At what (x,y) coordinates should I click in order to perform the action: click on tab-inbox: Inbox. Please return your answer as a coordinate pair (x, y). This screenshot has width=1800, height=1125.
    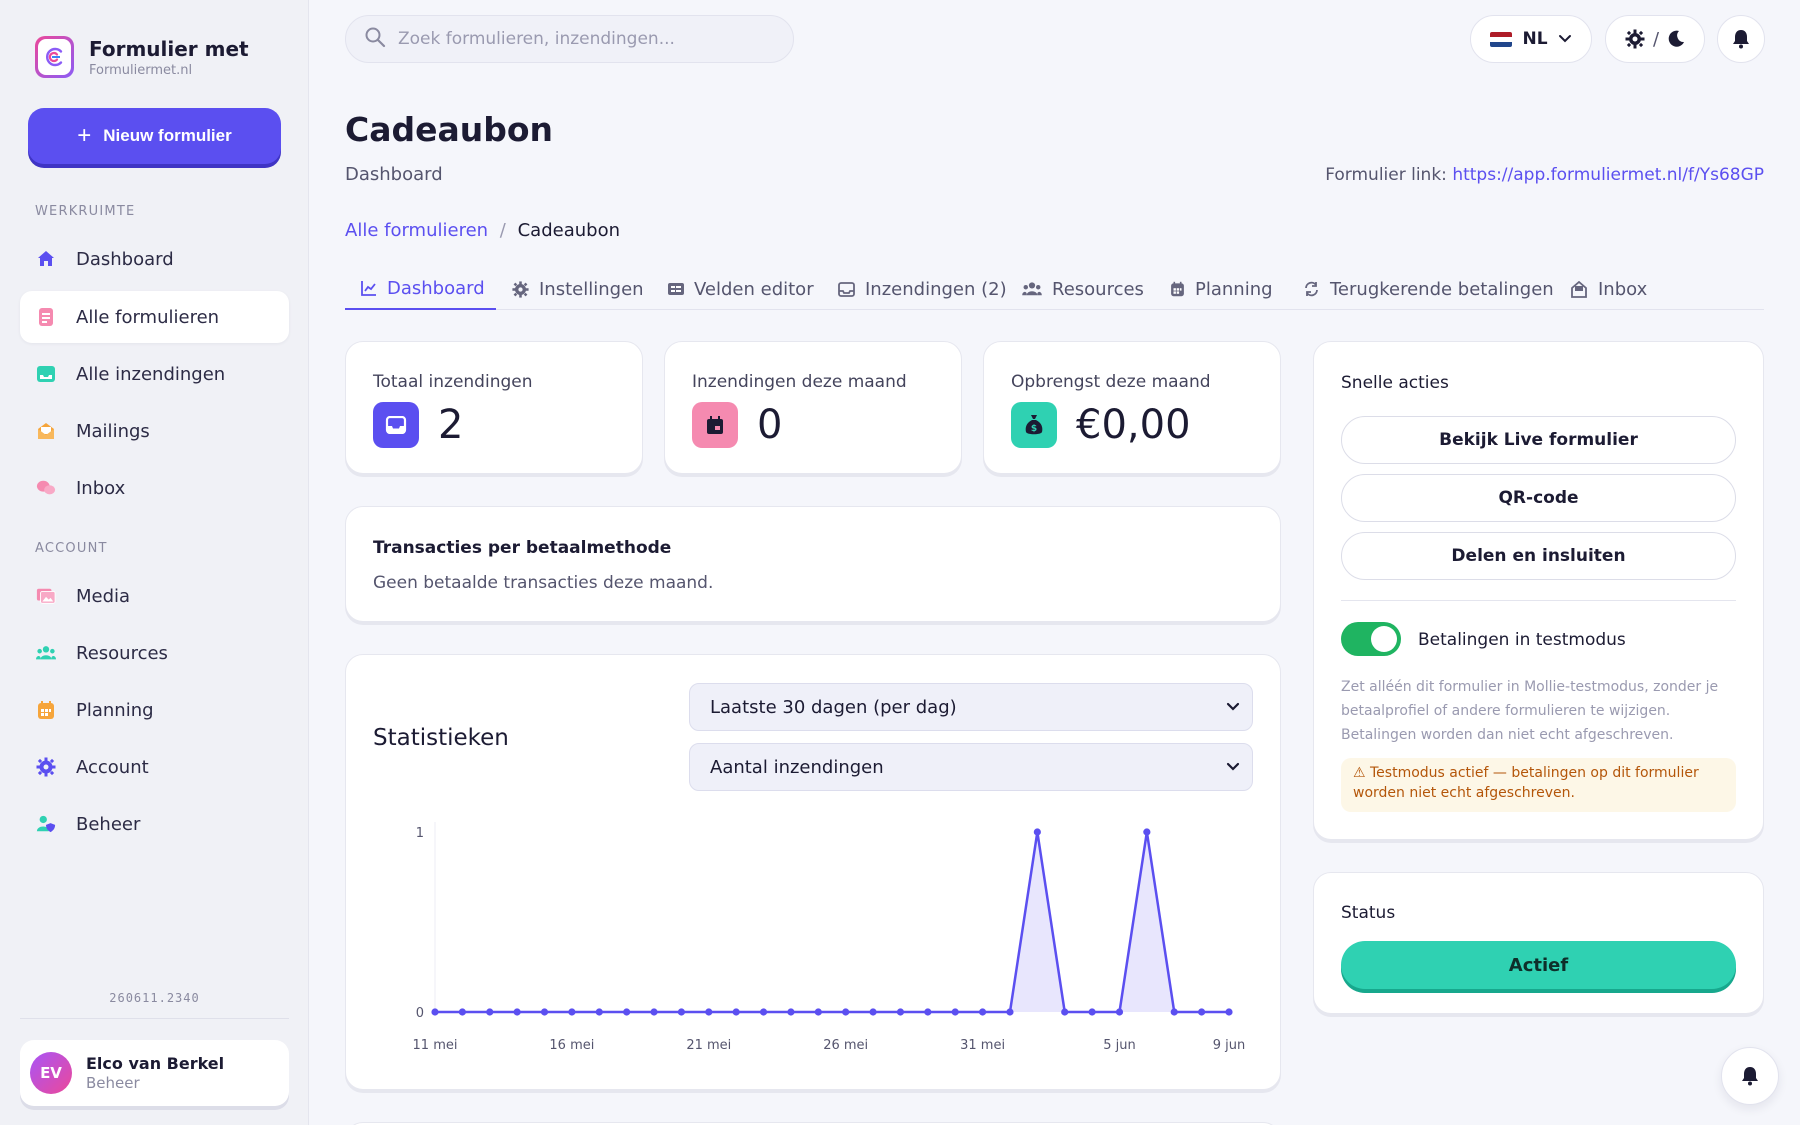
    Looking at the image, I should click on (1608, 289).